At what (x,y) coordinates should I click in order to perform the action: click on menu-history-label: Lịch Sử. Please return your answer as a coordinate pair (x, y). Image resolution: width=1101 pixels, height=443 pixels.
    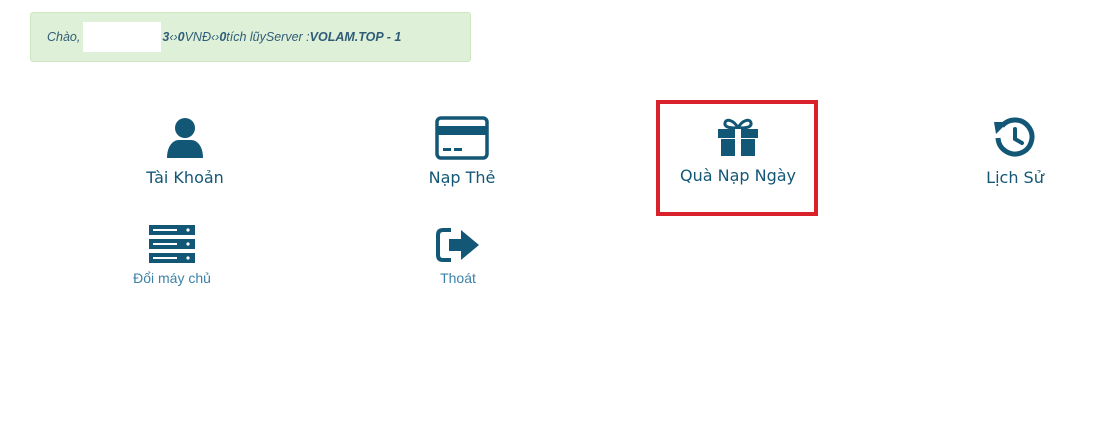
    Looking at the image, I should click on (1015, 177).